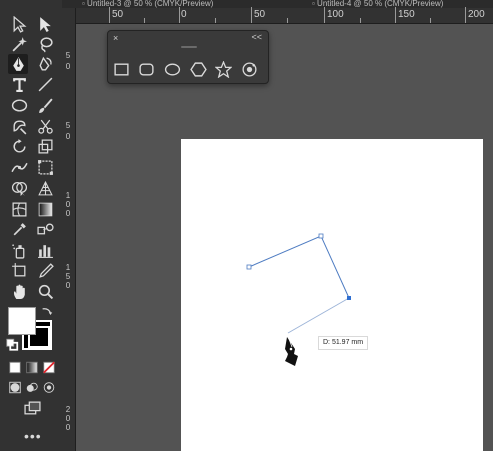  What do you see at coordinates (45, 209) in the screenshot?
I see `gradient-tool-icon` at bounding box center [45, 209].